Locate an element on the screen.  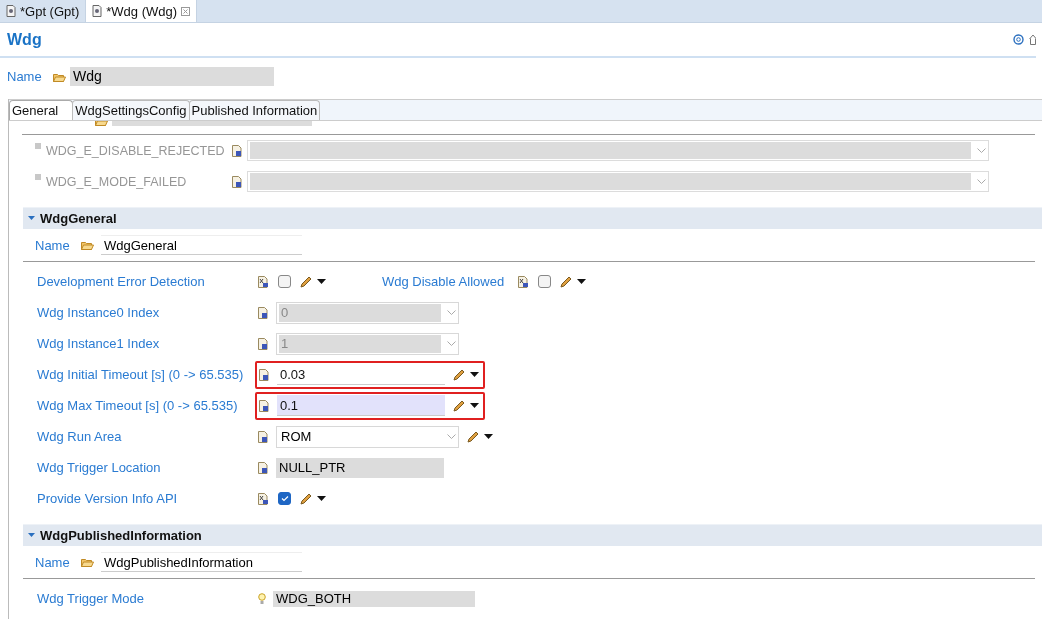
section-title: WdgGeneral is located at coordinates (78, 218).